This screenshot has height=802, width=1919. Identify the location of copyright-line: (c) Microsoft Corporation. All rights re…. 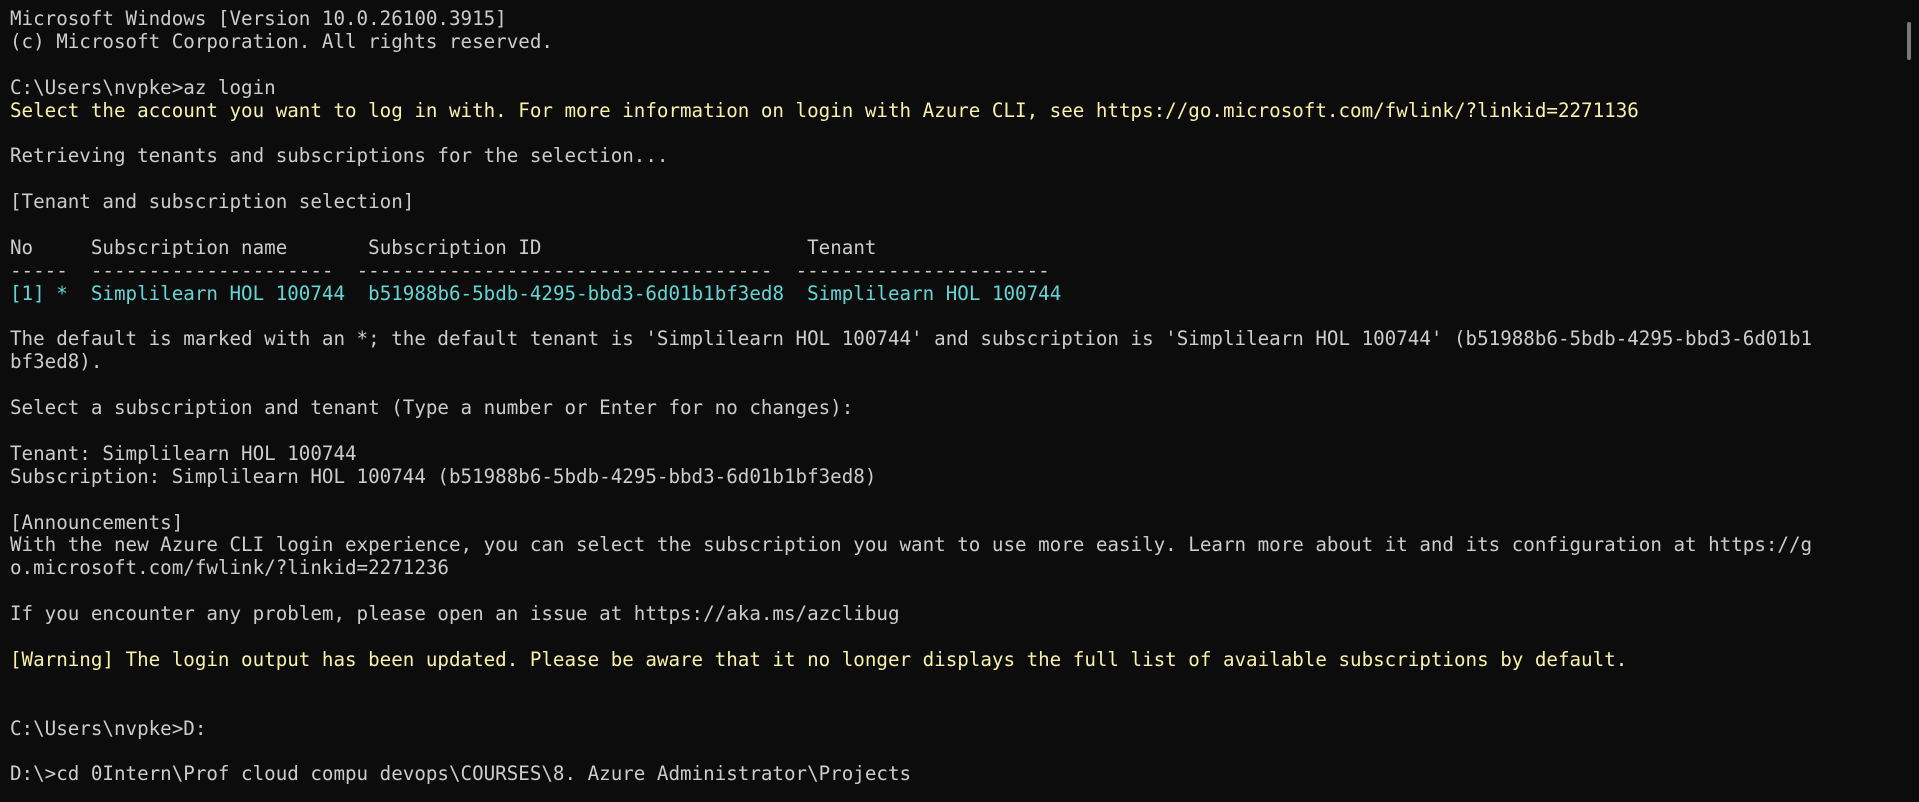
(281, 41).